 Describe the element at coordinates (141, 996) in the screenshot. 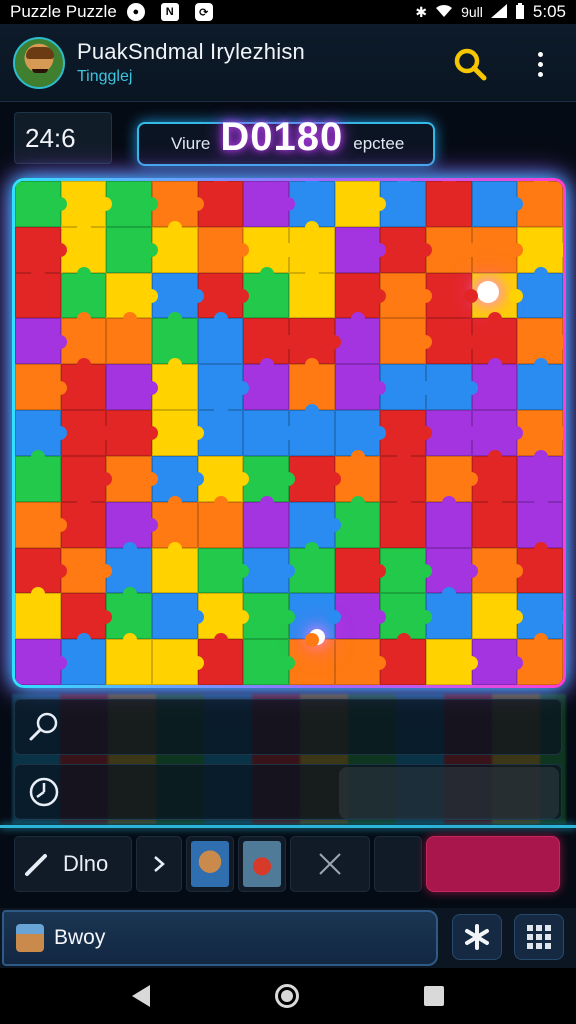

I see `back-icon` at that location.